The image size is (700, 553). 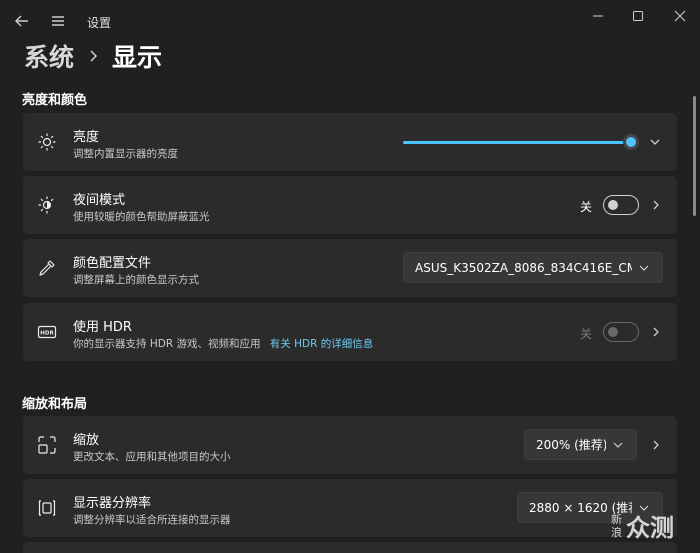 I want to click on resolution-card: 显示器分辨率 调整分辨率以适合所连接的显示器 2880 × 1620 (推荐), so click(x=350, y=508).